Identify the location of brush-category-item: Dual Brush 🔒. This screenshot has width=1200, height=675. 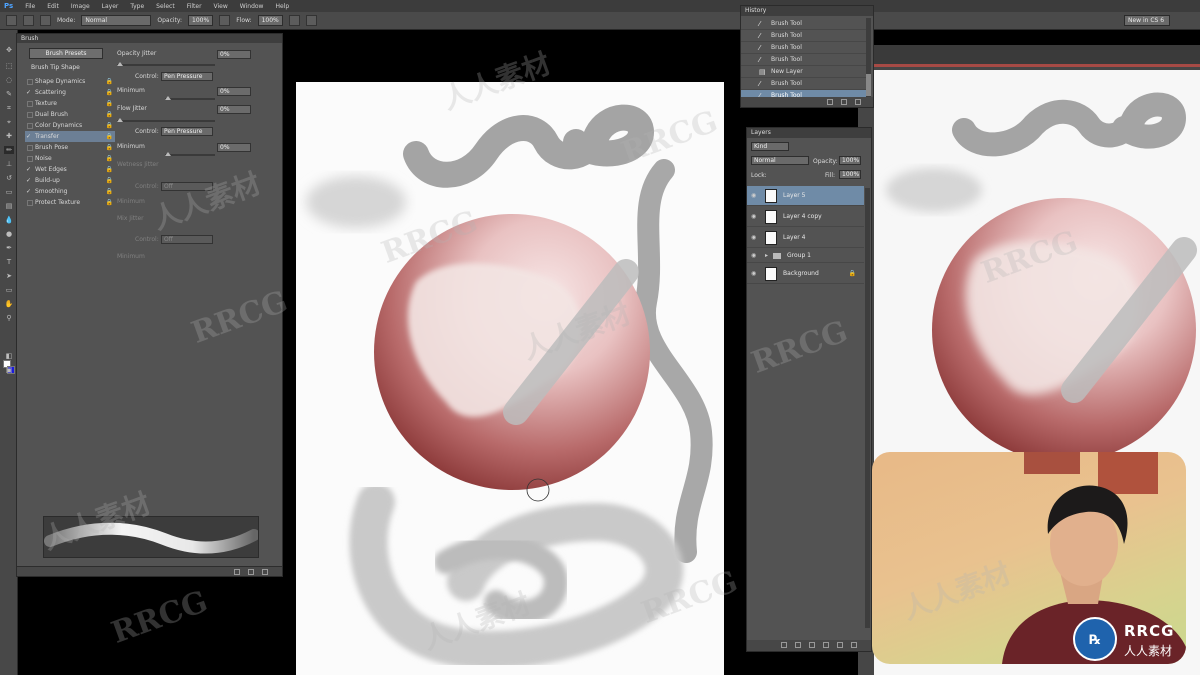
(70, 114).